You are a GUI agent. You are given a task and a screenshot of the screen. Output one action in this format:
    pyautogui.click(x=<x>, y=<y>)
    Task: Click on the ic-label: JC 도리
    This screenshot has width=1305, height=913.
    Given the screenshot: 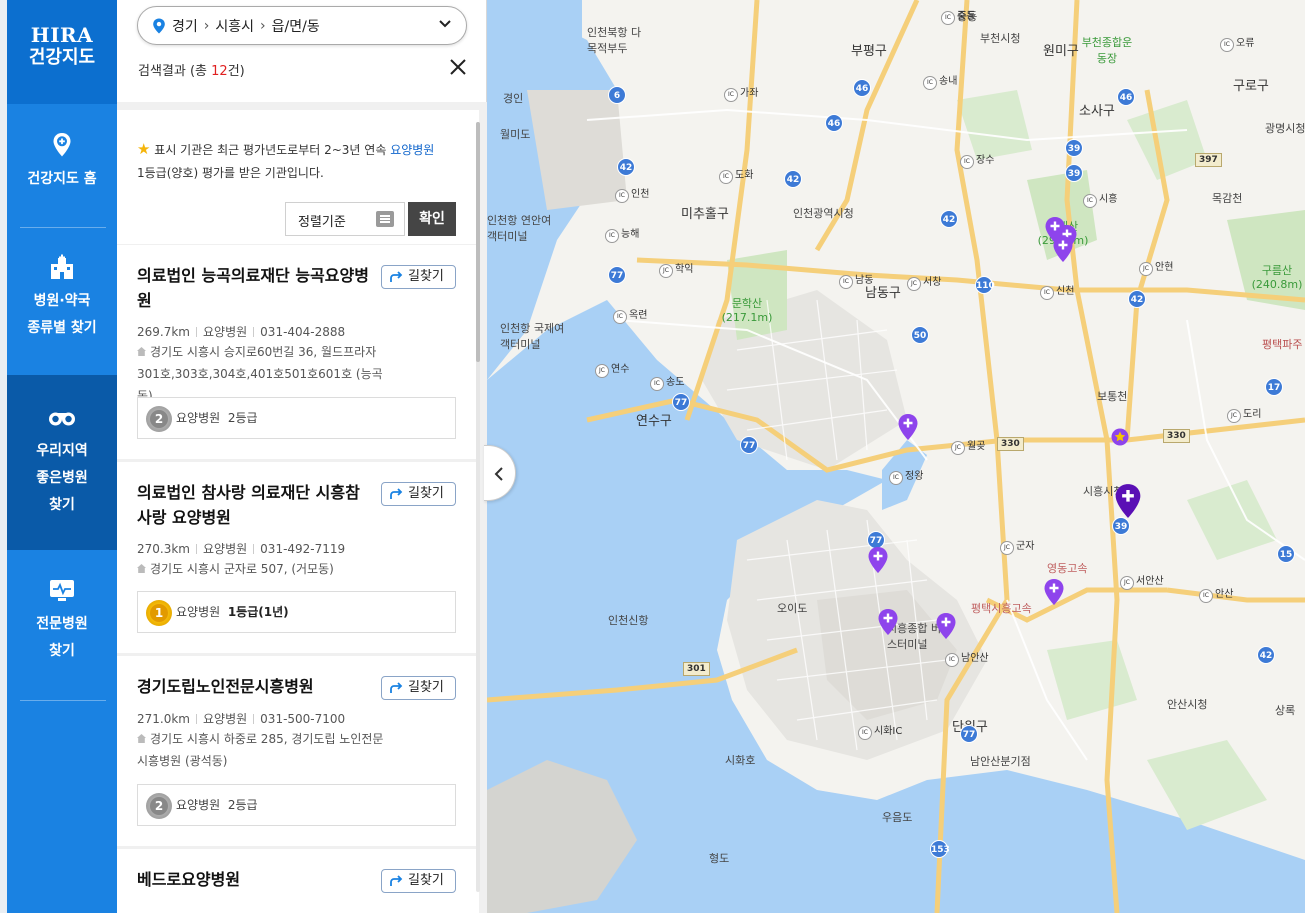 What is the action you would take?
    pyautogui.click(x=1244, y=414)
    